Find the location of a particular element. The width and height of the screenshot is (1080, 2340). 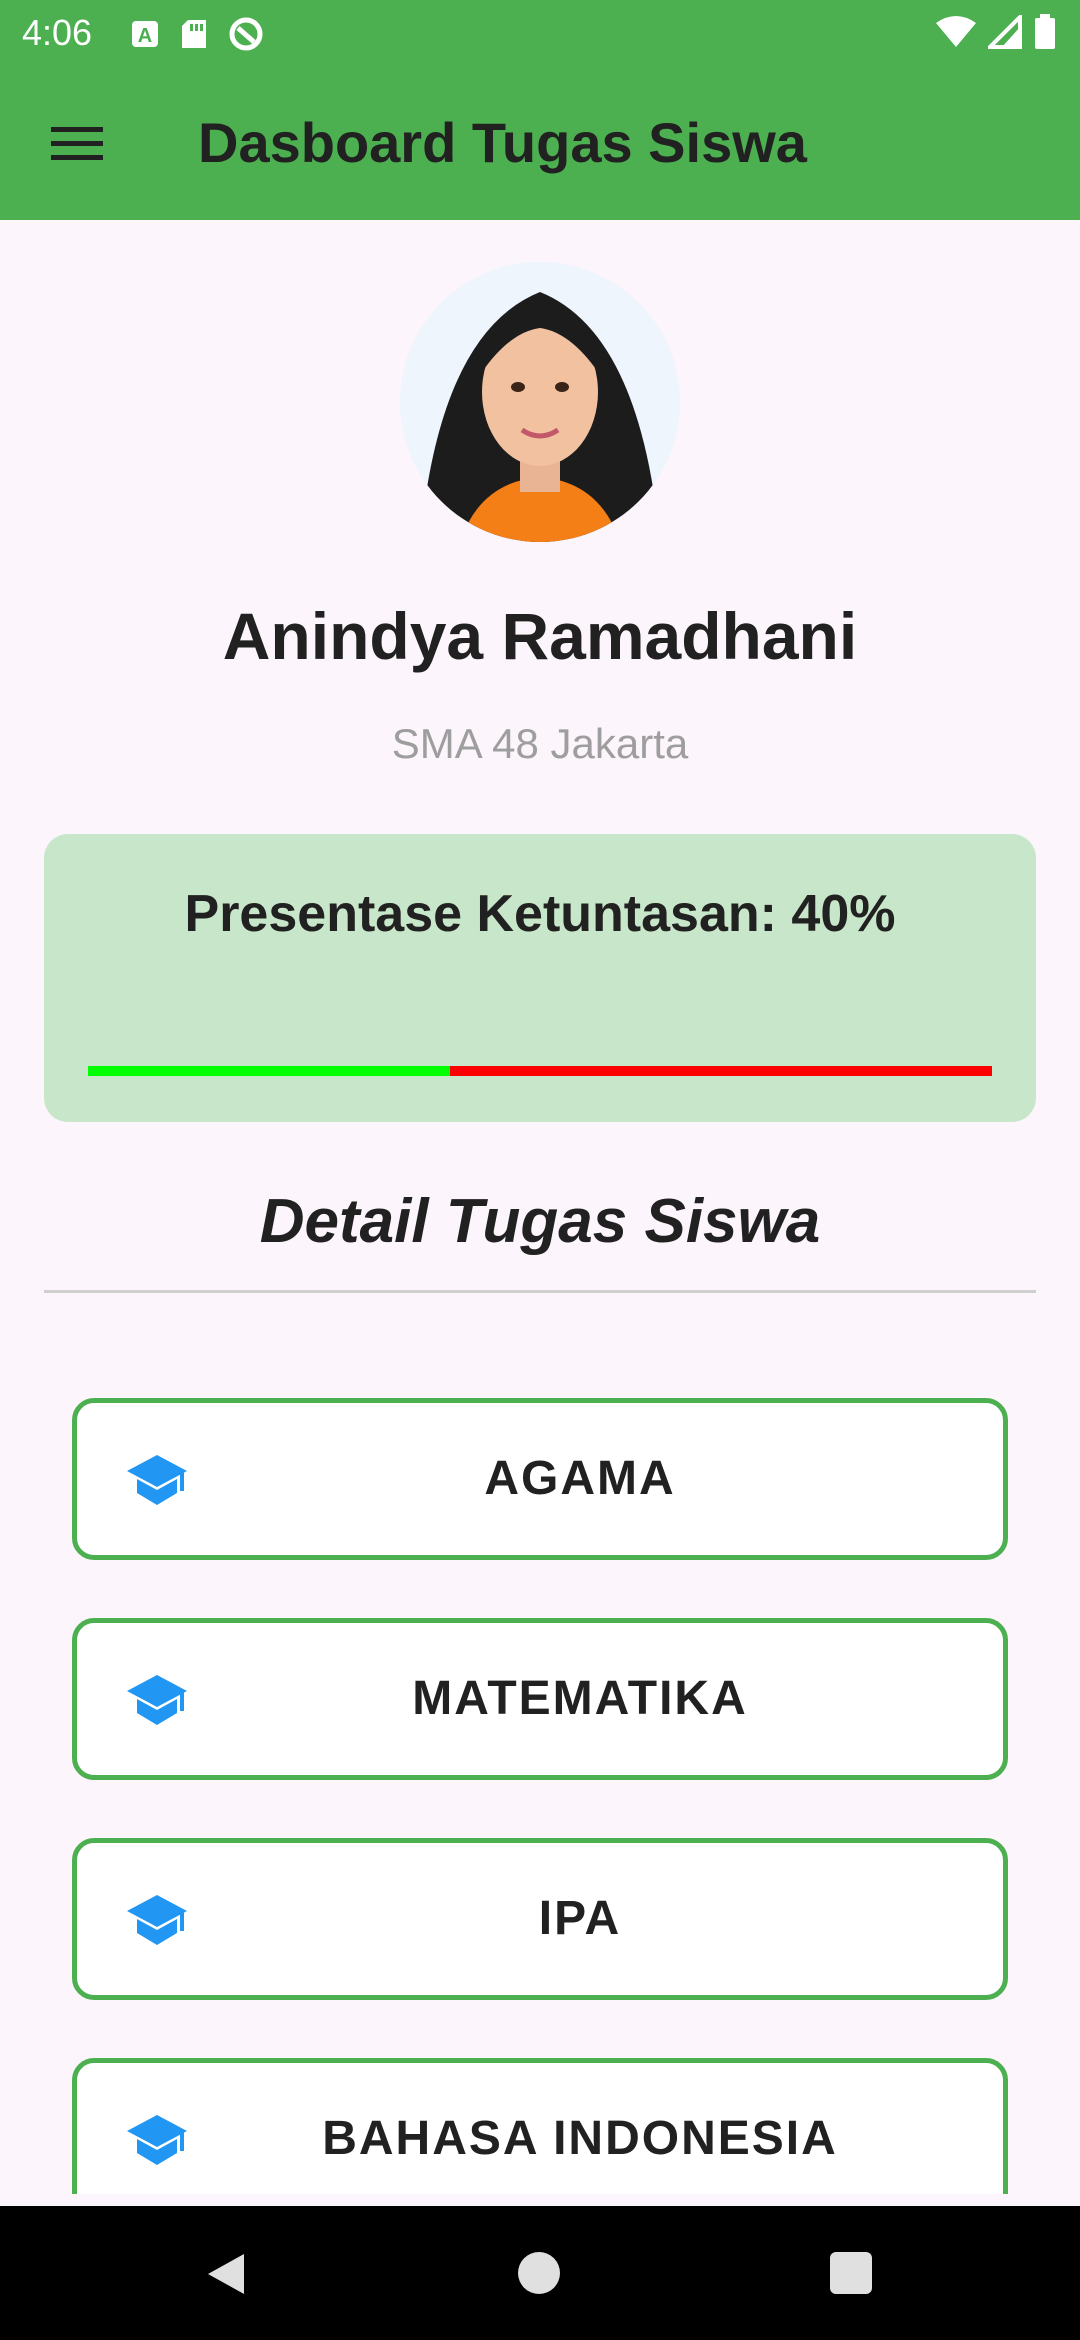

subject-button-agama: AGAMA is located at coordinates (540, 1479).